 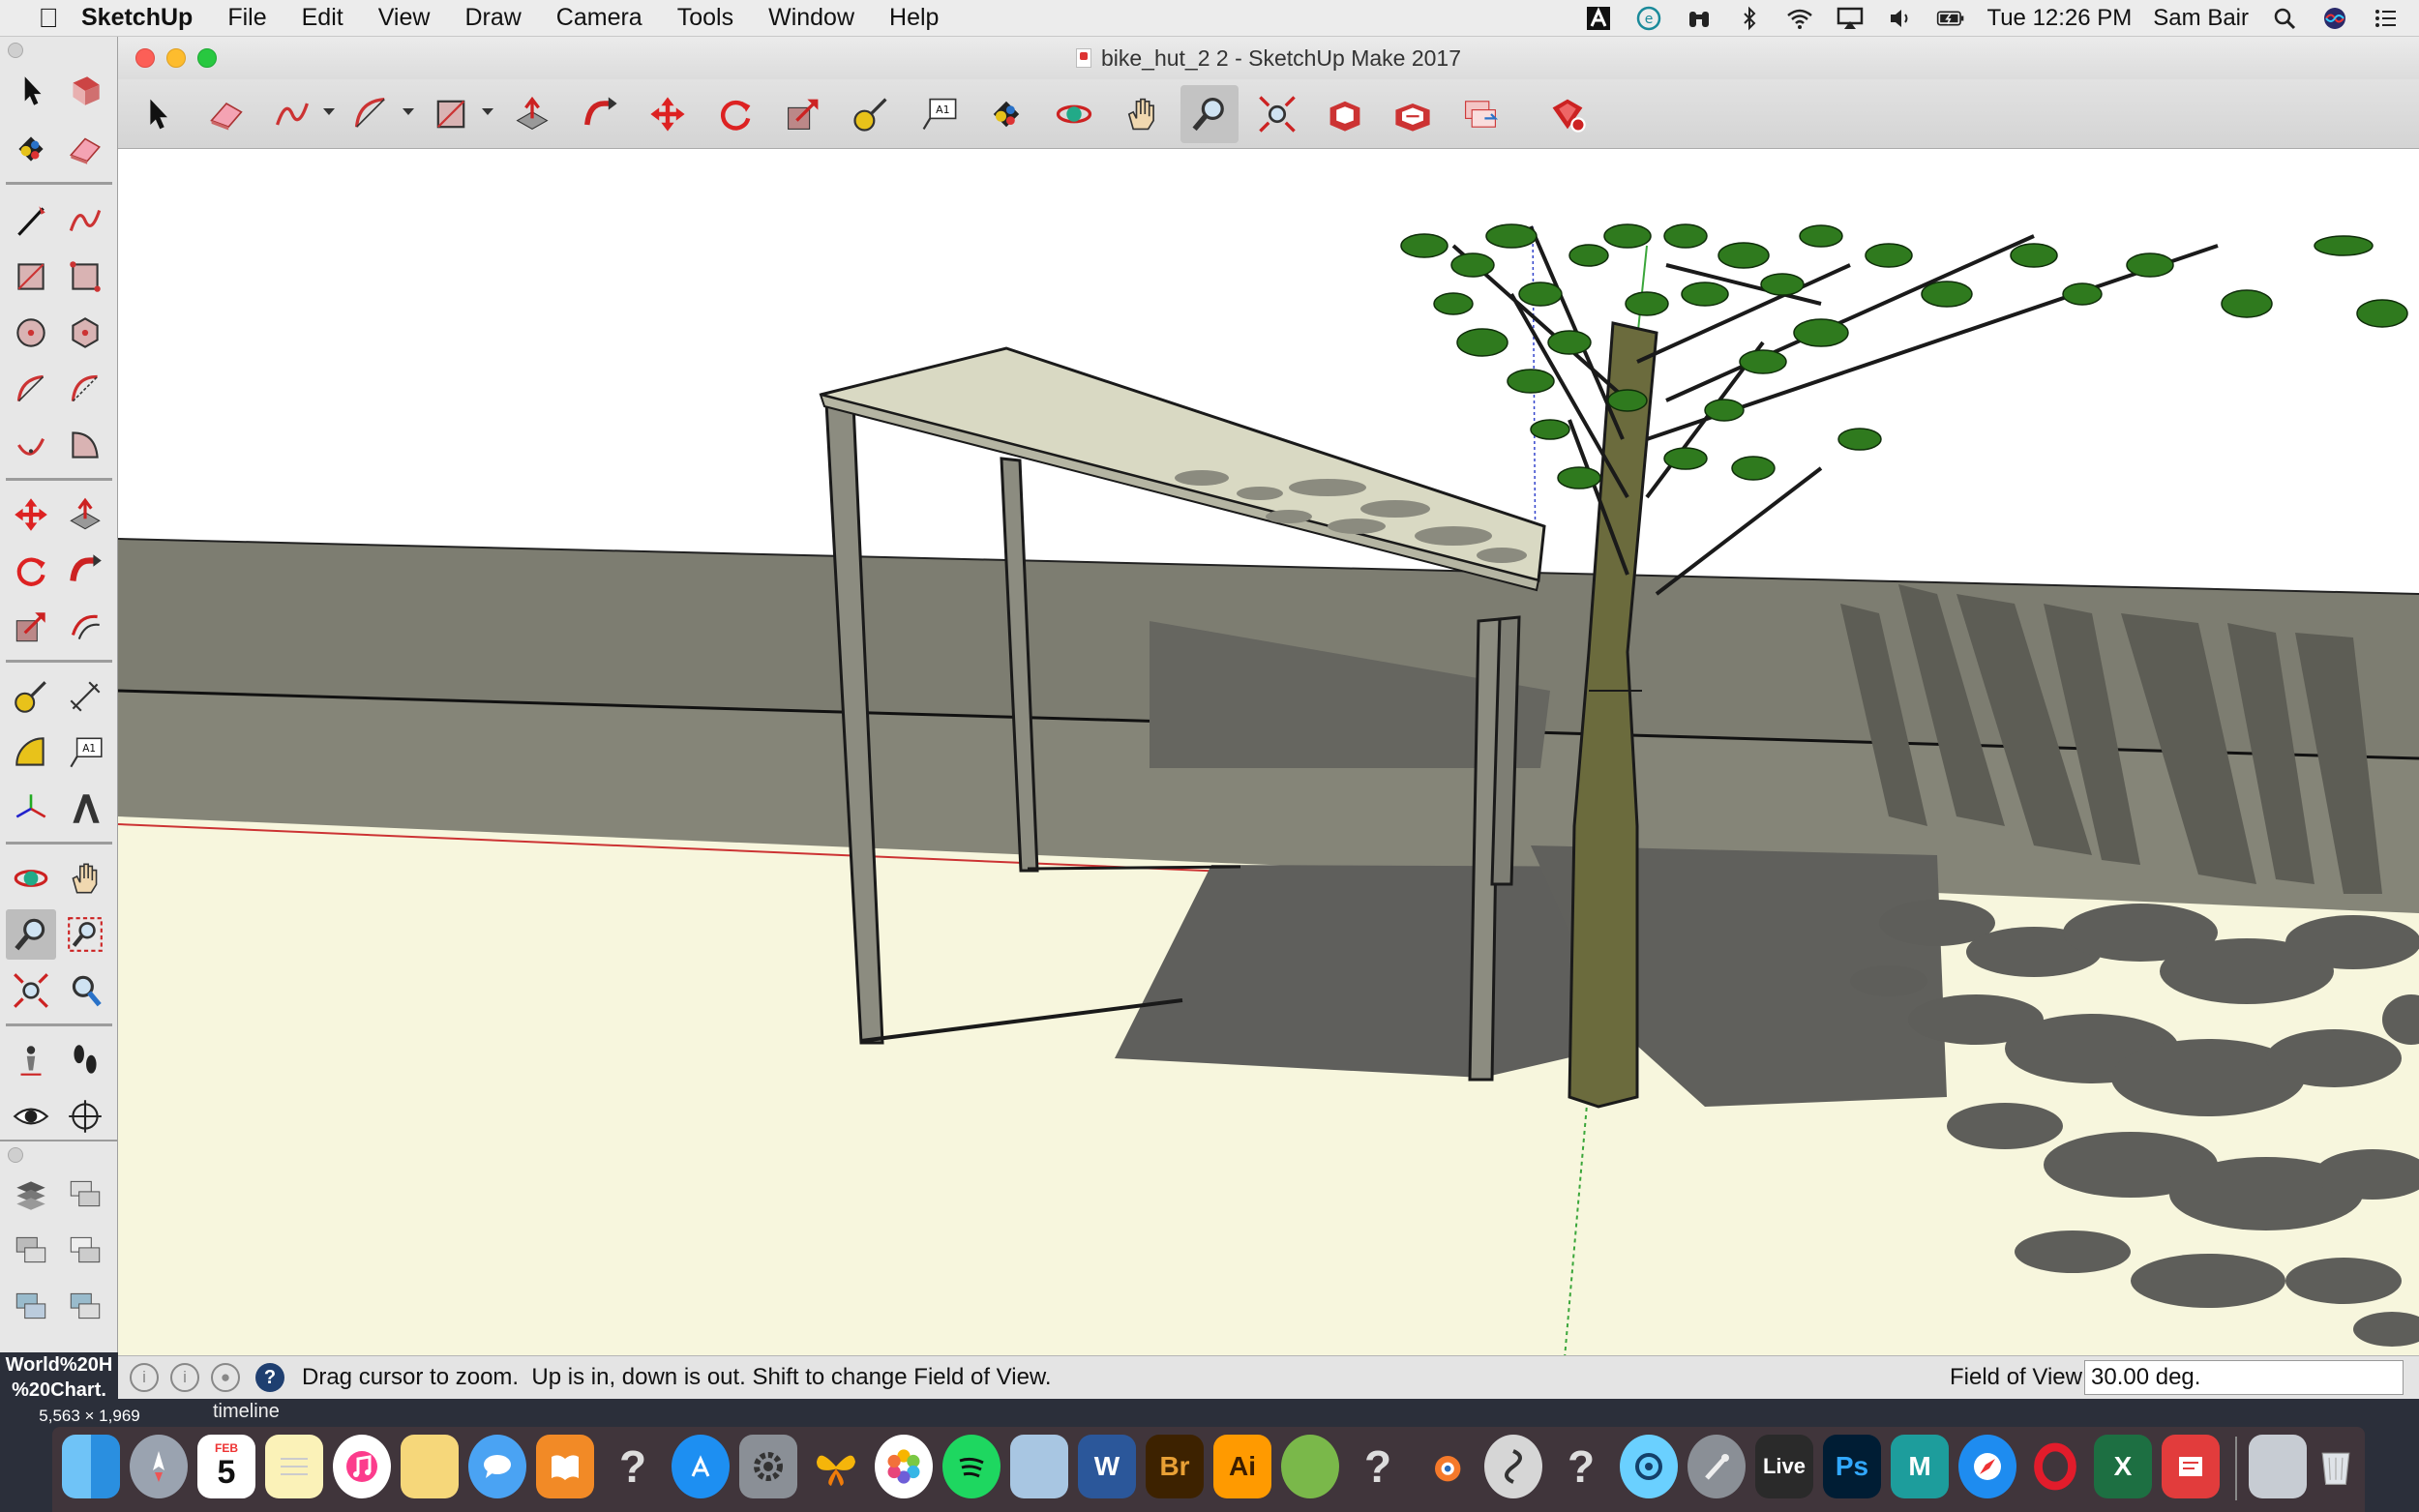 I want to click on pie-tool, so click(x=85, y=445).